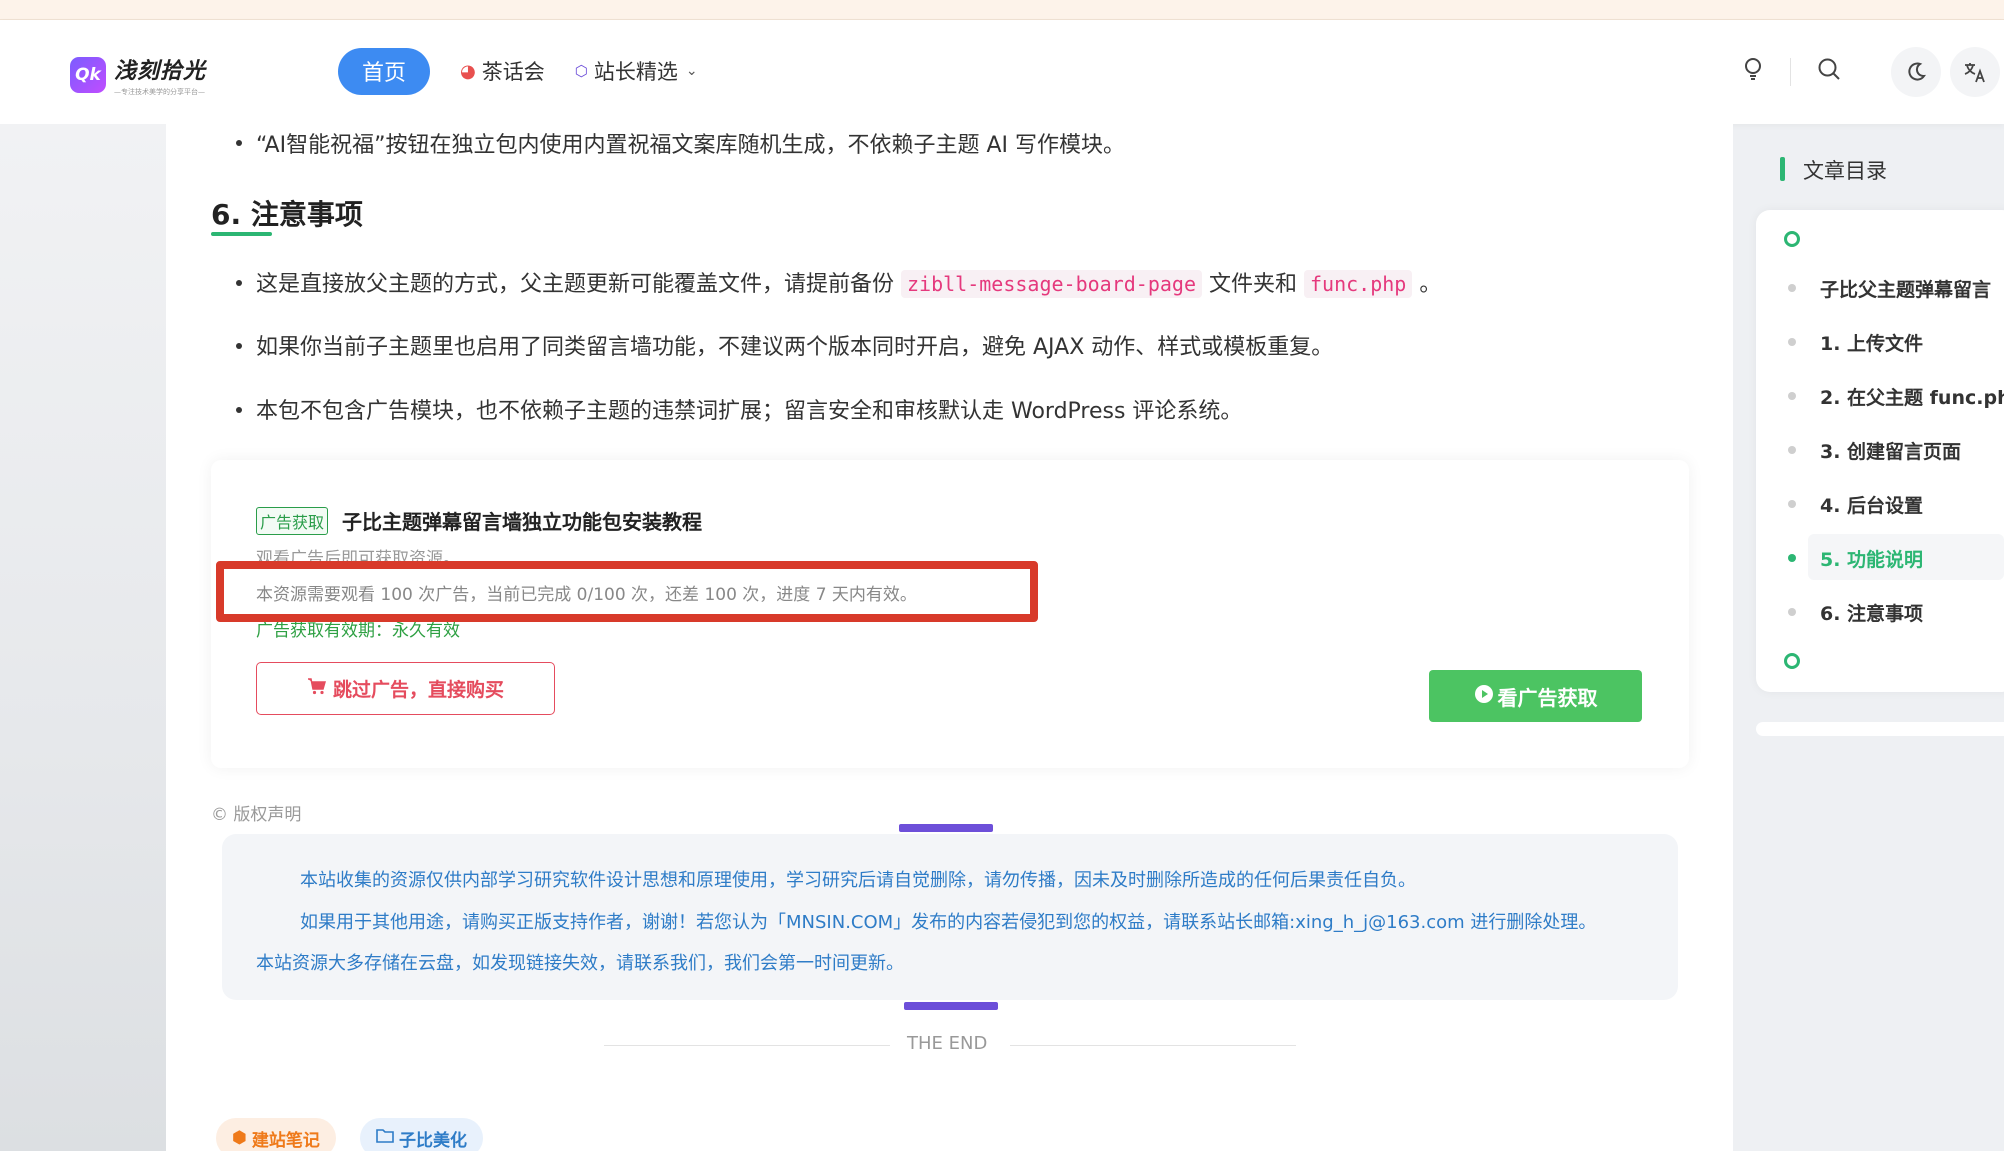 The height and width of the screenshot is (1151, 2004). Describe the element at coordinates (1829, 72) in the screenshot. I see `search-icon` at that location.